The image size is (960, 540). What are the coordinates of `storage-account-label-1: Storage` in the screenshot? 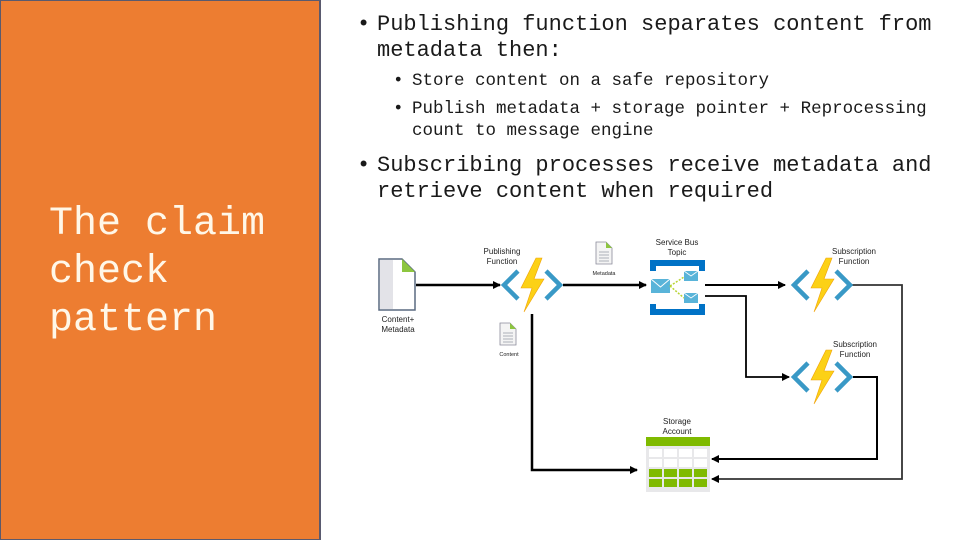 It's located at (677, 421).